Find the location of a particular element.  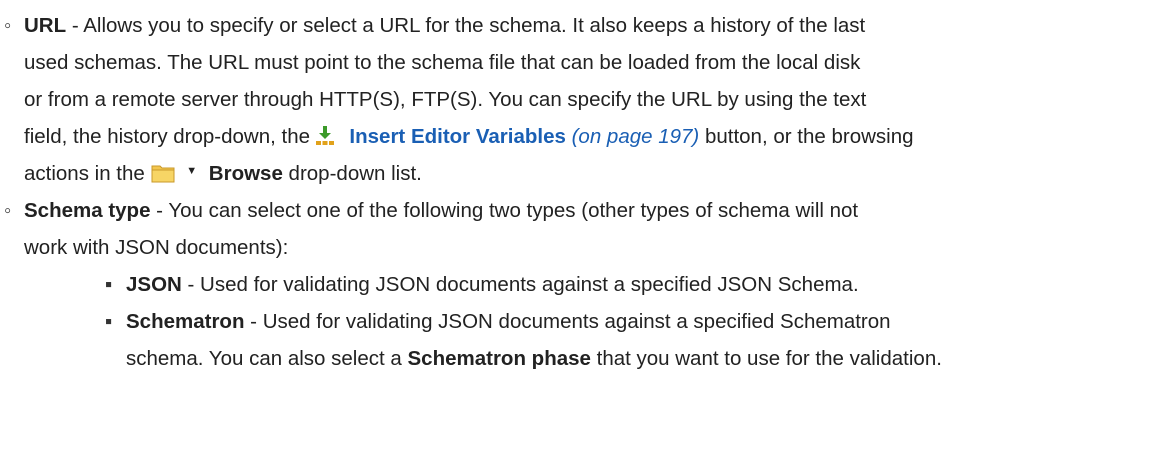

schema-type-desc-line2: work with JSON documents): is located at coordinates (156, 247).